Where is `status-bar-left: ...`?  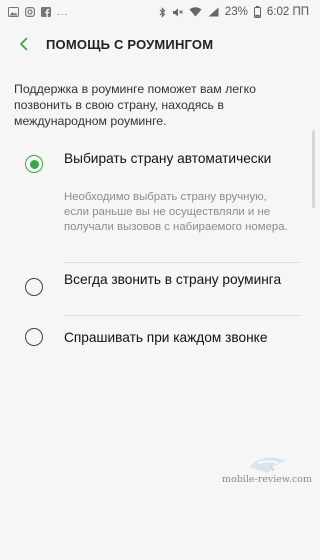
status-bar-left: ... is located at coordinates (38, 12).